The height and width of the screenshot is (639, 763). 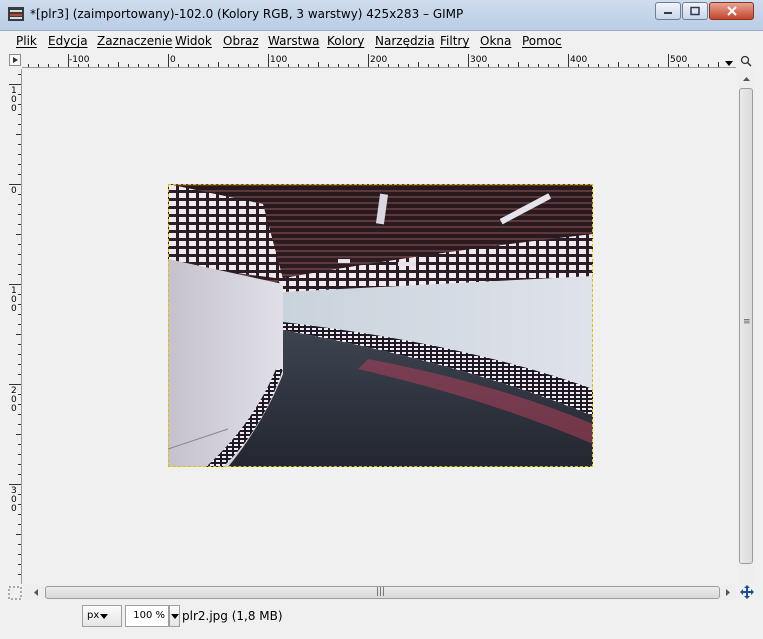 I want to click on horizontal-ruler: -100 0 100 200 300 400 500, so click(x=379, y=60).